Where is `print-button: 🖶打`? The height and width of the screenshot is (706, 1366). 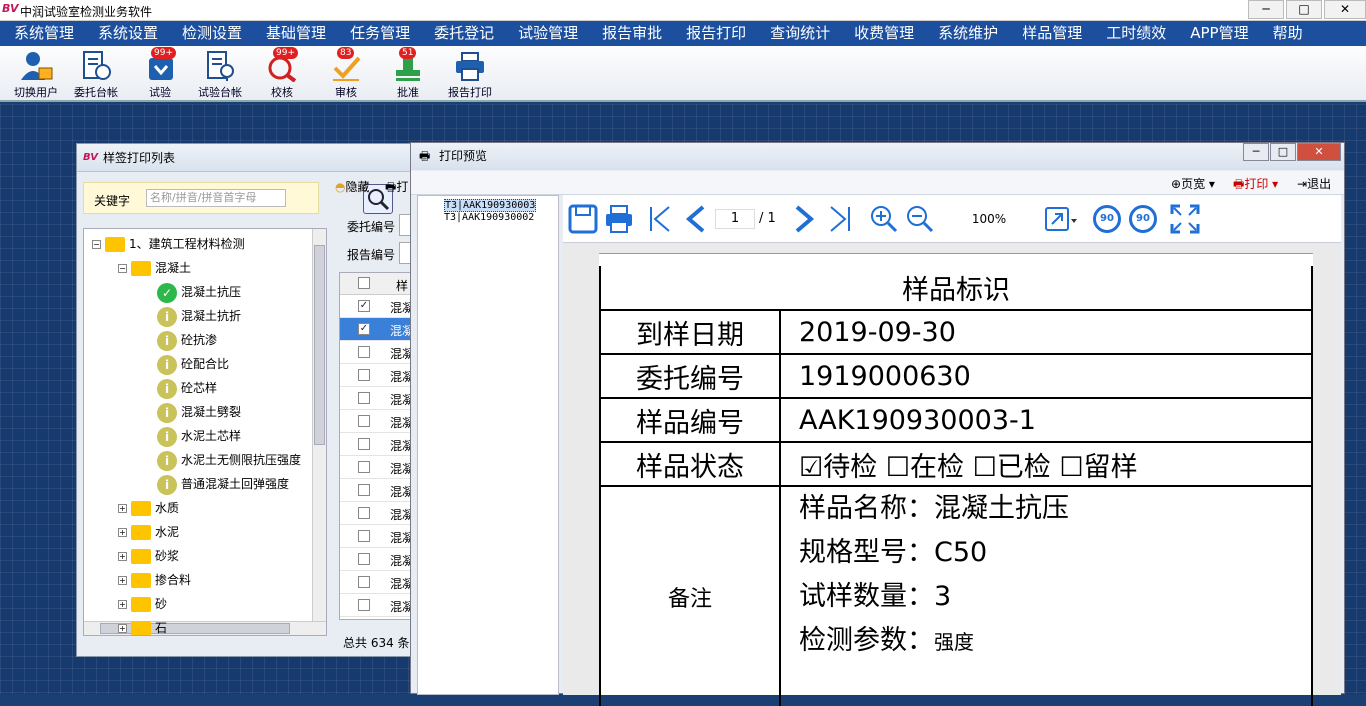
print-button: 🖶打 is located at coordinates (396, 188).